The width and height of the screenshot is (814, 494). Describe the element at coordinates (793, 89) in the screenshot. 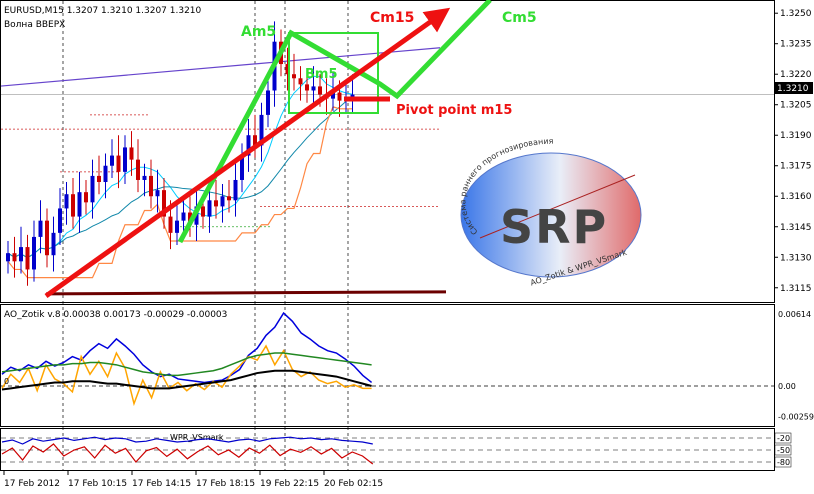

I see `price-badge-text: 1.3210` at that location.